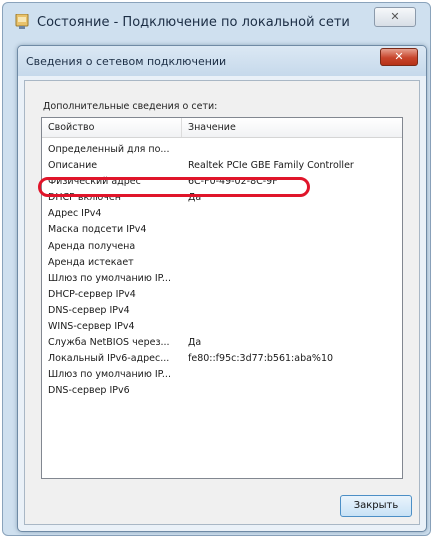 The height and width of the screenshot is (541, 437). I want to click on cell-value: 6C-F0-49-02-8C-9F, so click(233, 182).